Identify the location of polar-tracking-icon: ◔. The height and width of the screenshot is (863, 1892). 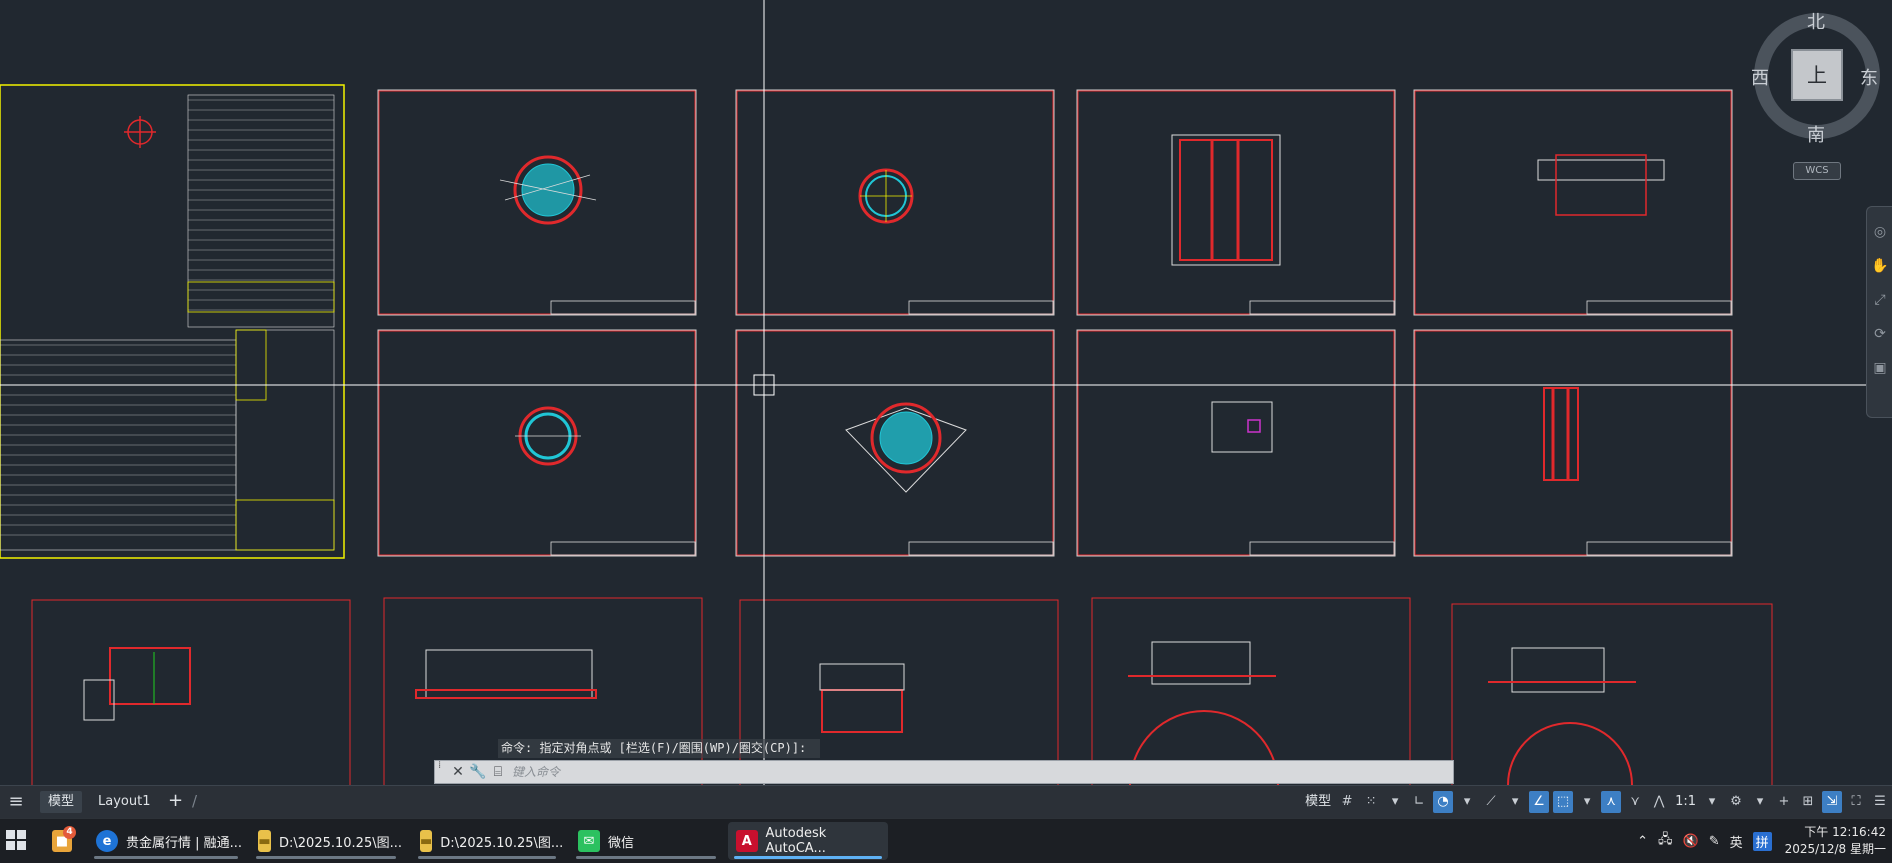
(1443, 802).